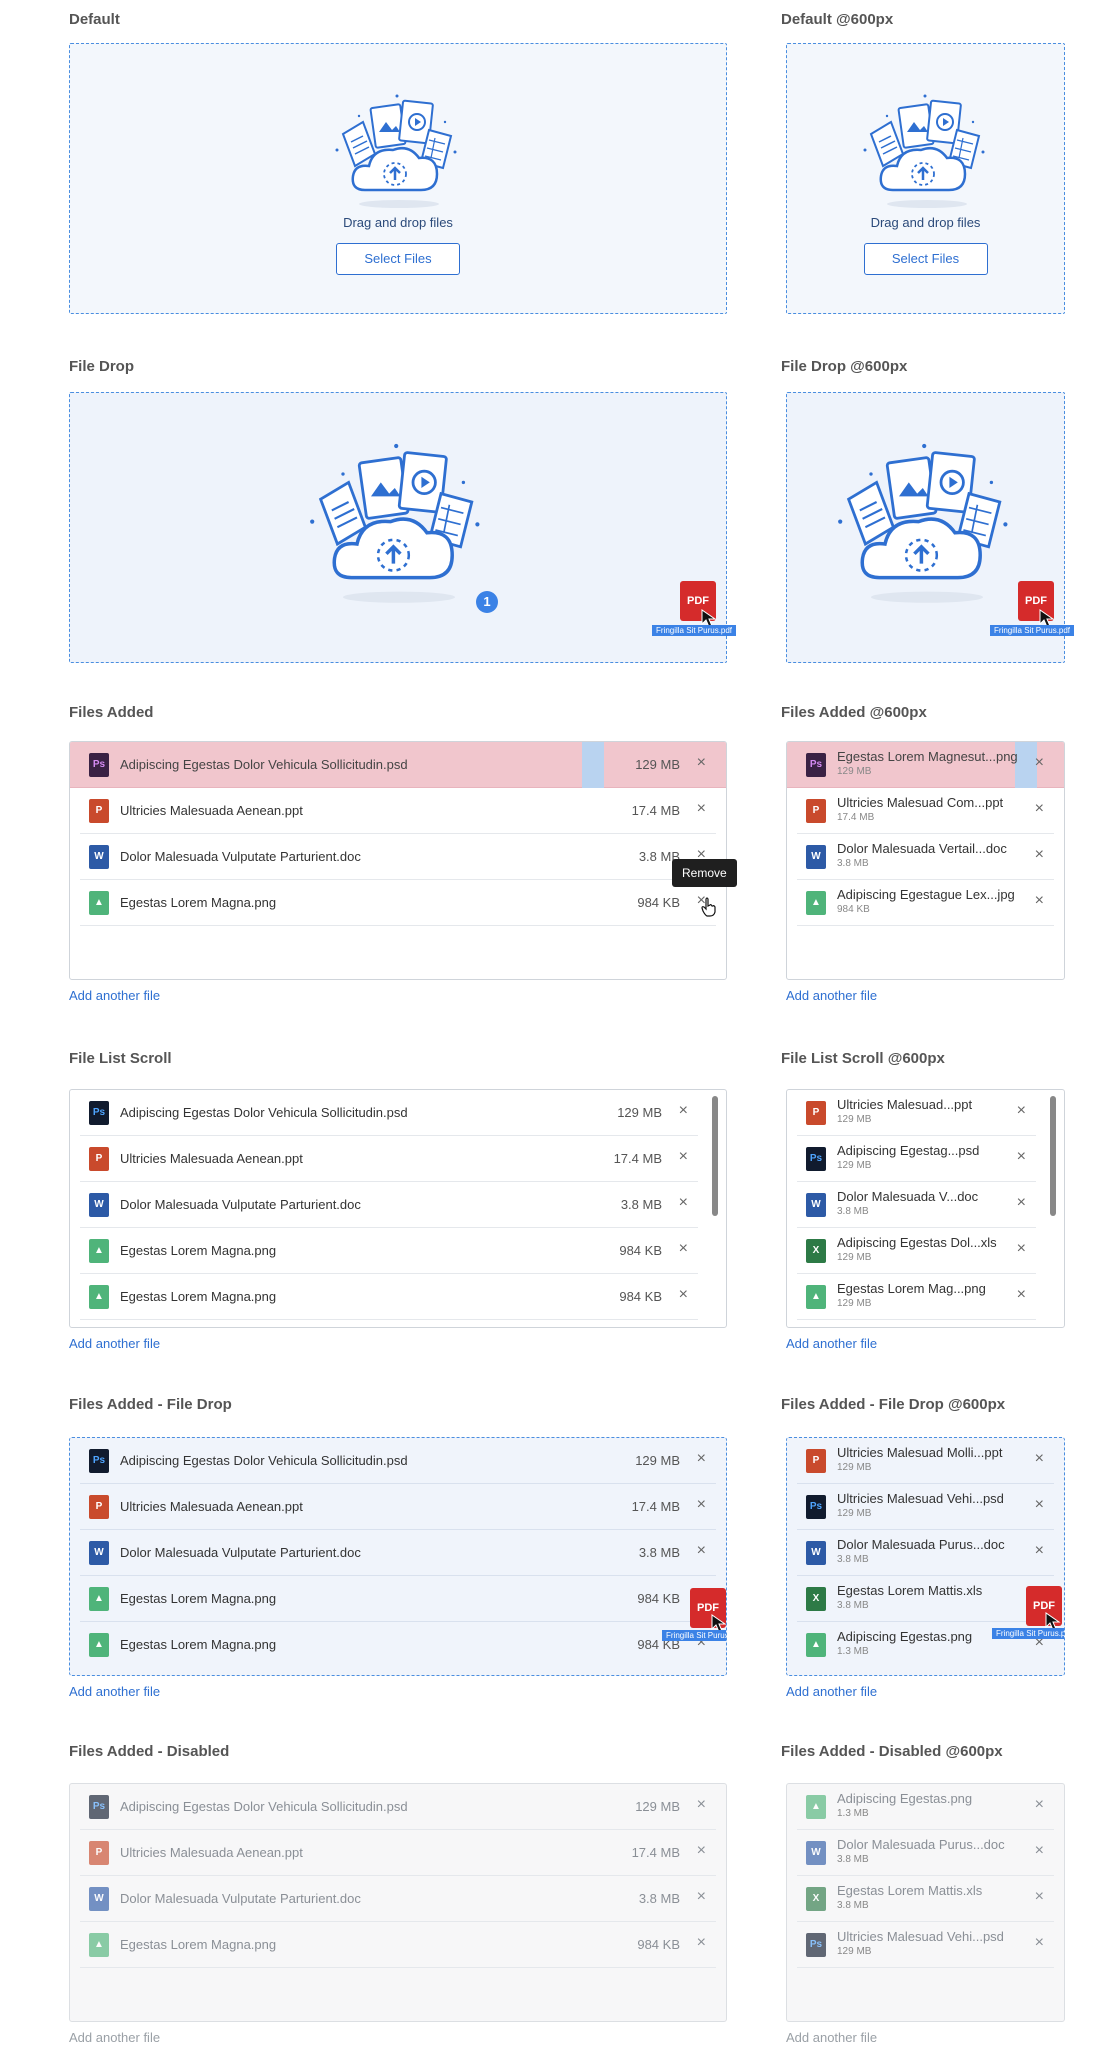 The image size is (1118, 2052). Describe the element at coordinates (844, 366) in the screenshot. I see `section-title-file-drop-600: File Drop @600px` at that location.